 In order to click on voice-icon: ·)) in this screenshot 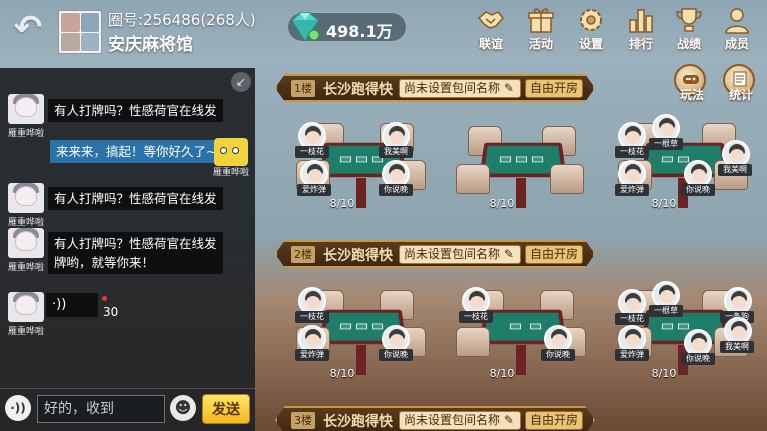, I will do `click(18, 408)`.